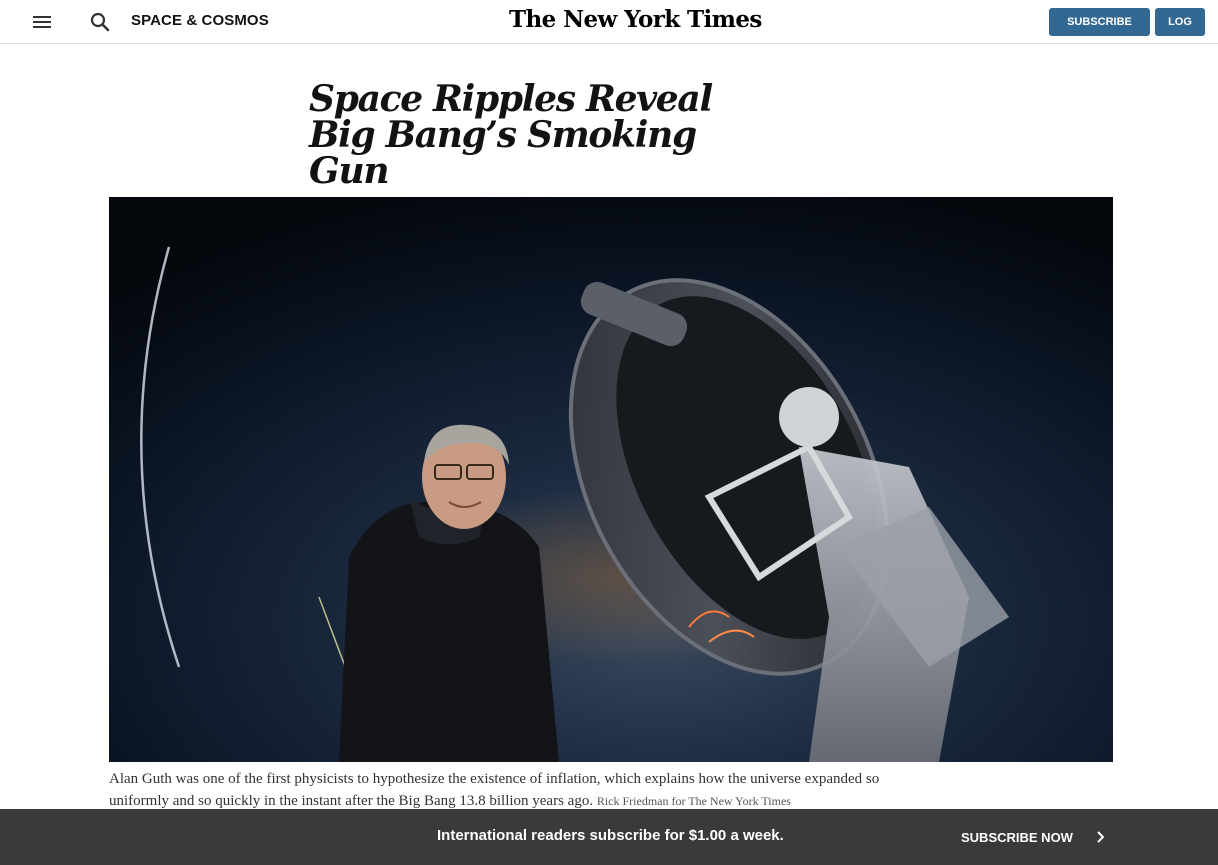 The width and height of the screenshot is (1218, 865). Describe the element at coordinates (693, 801) in the screenshot. I see `photo-credit: Rick Friedman for The New York Times` at that location.